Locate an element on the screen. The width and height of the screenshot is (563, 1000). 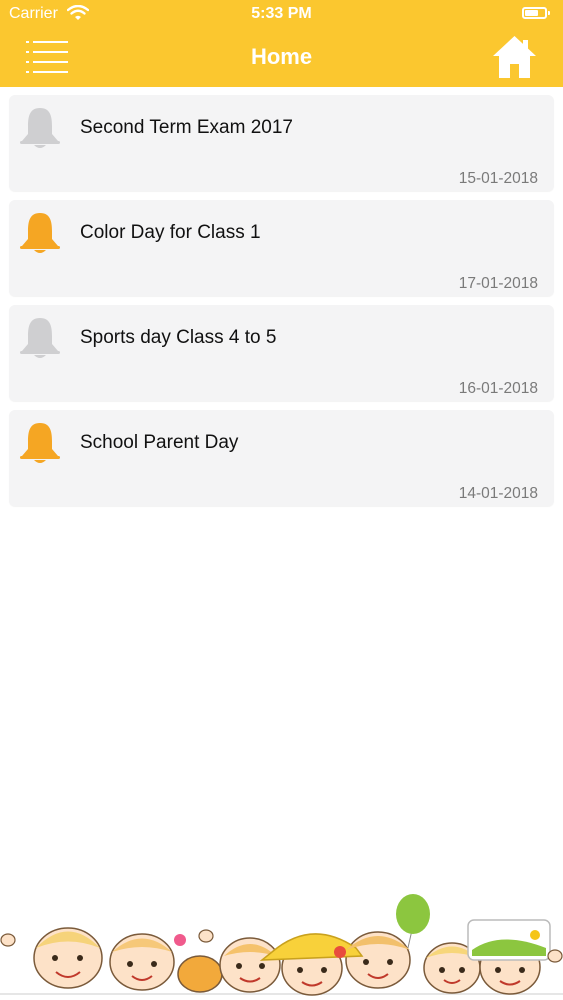
status-time: 5:33 PM is located at coordinates (281, 13).